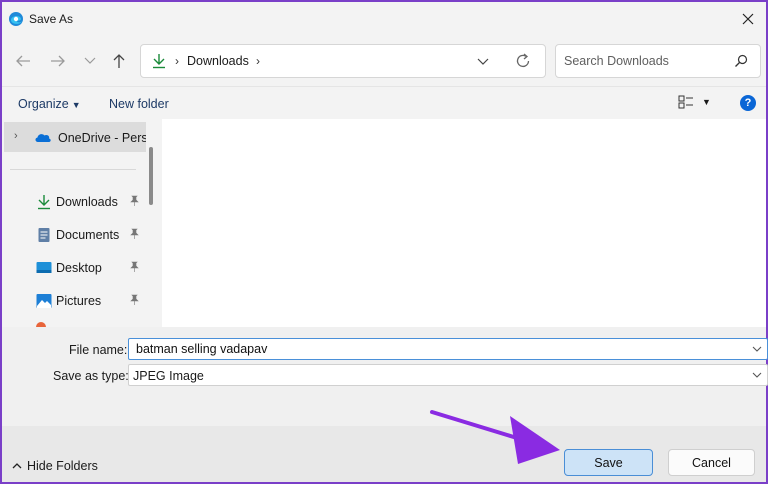 This screenshot has width=768, height=484. I want to click on sidebar-item-onedrive: › OneDrive - Perso, so click(75, 137).